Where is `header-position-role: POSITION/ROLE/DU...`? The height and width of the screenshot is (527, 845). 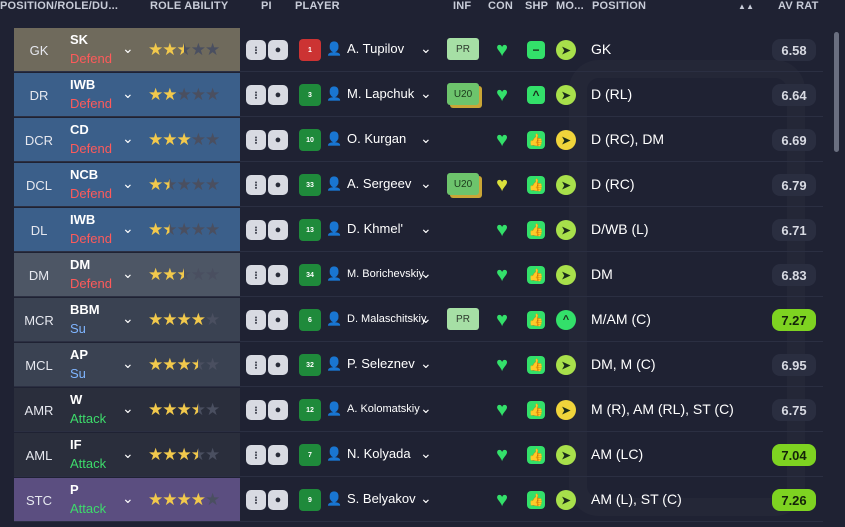 header-position-role: POSITION/ROLE/DU... is located at coordinates (59, 6).